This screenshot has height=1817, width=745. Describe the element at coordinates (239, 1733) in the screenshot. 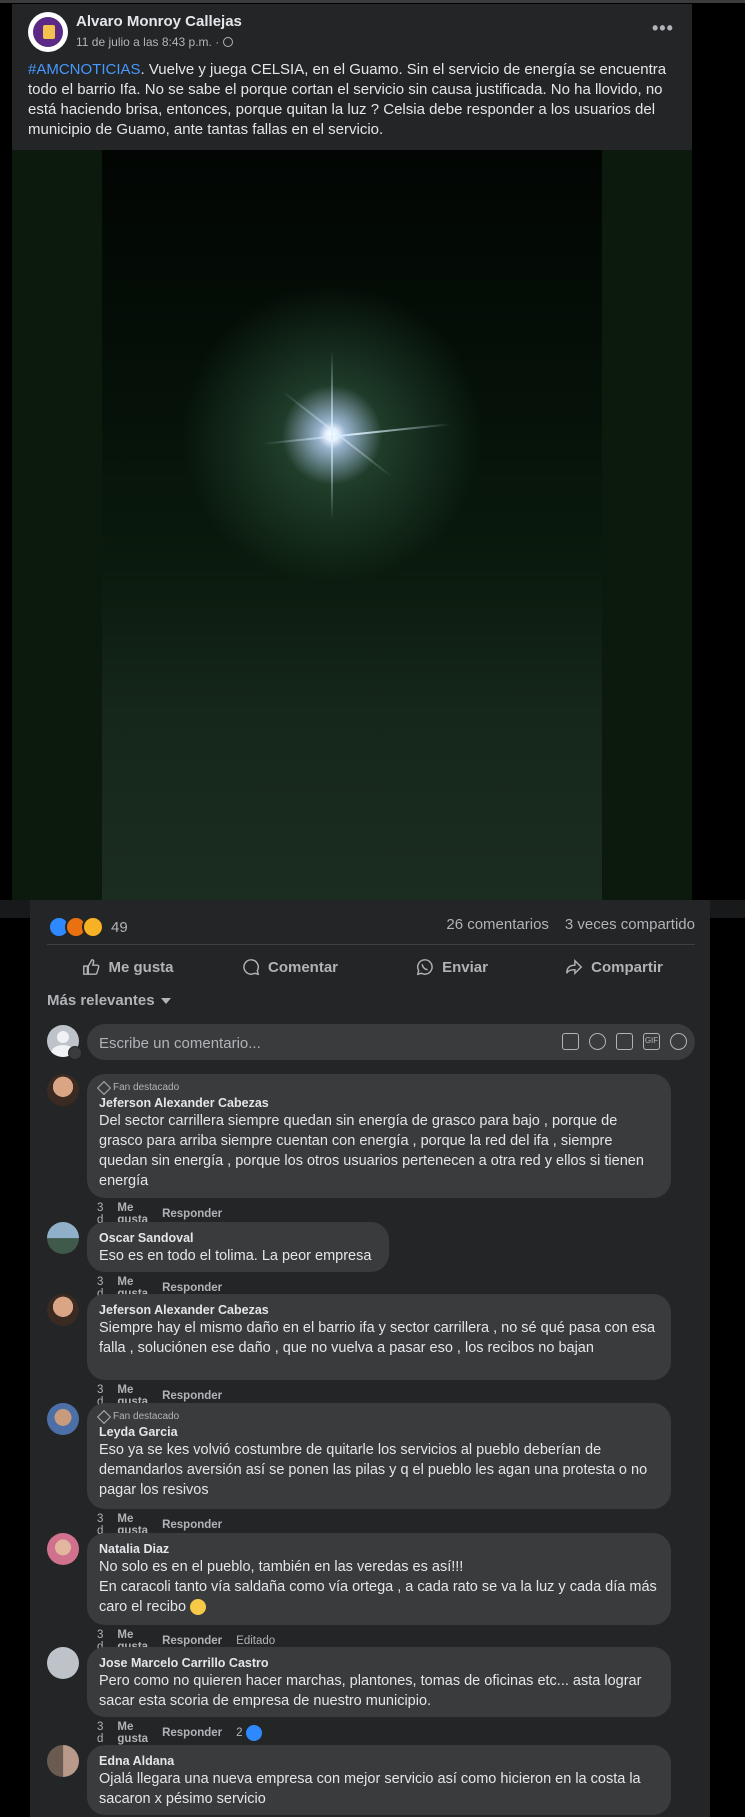

I see `comment-like-count: 2` at that location.